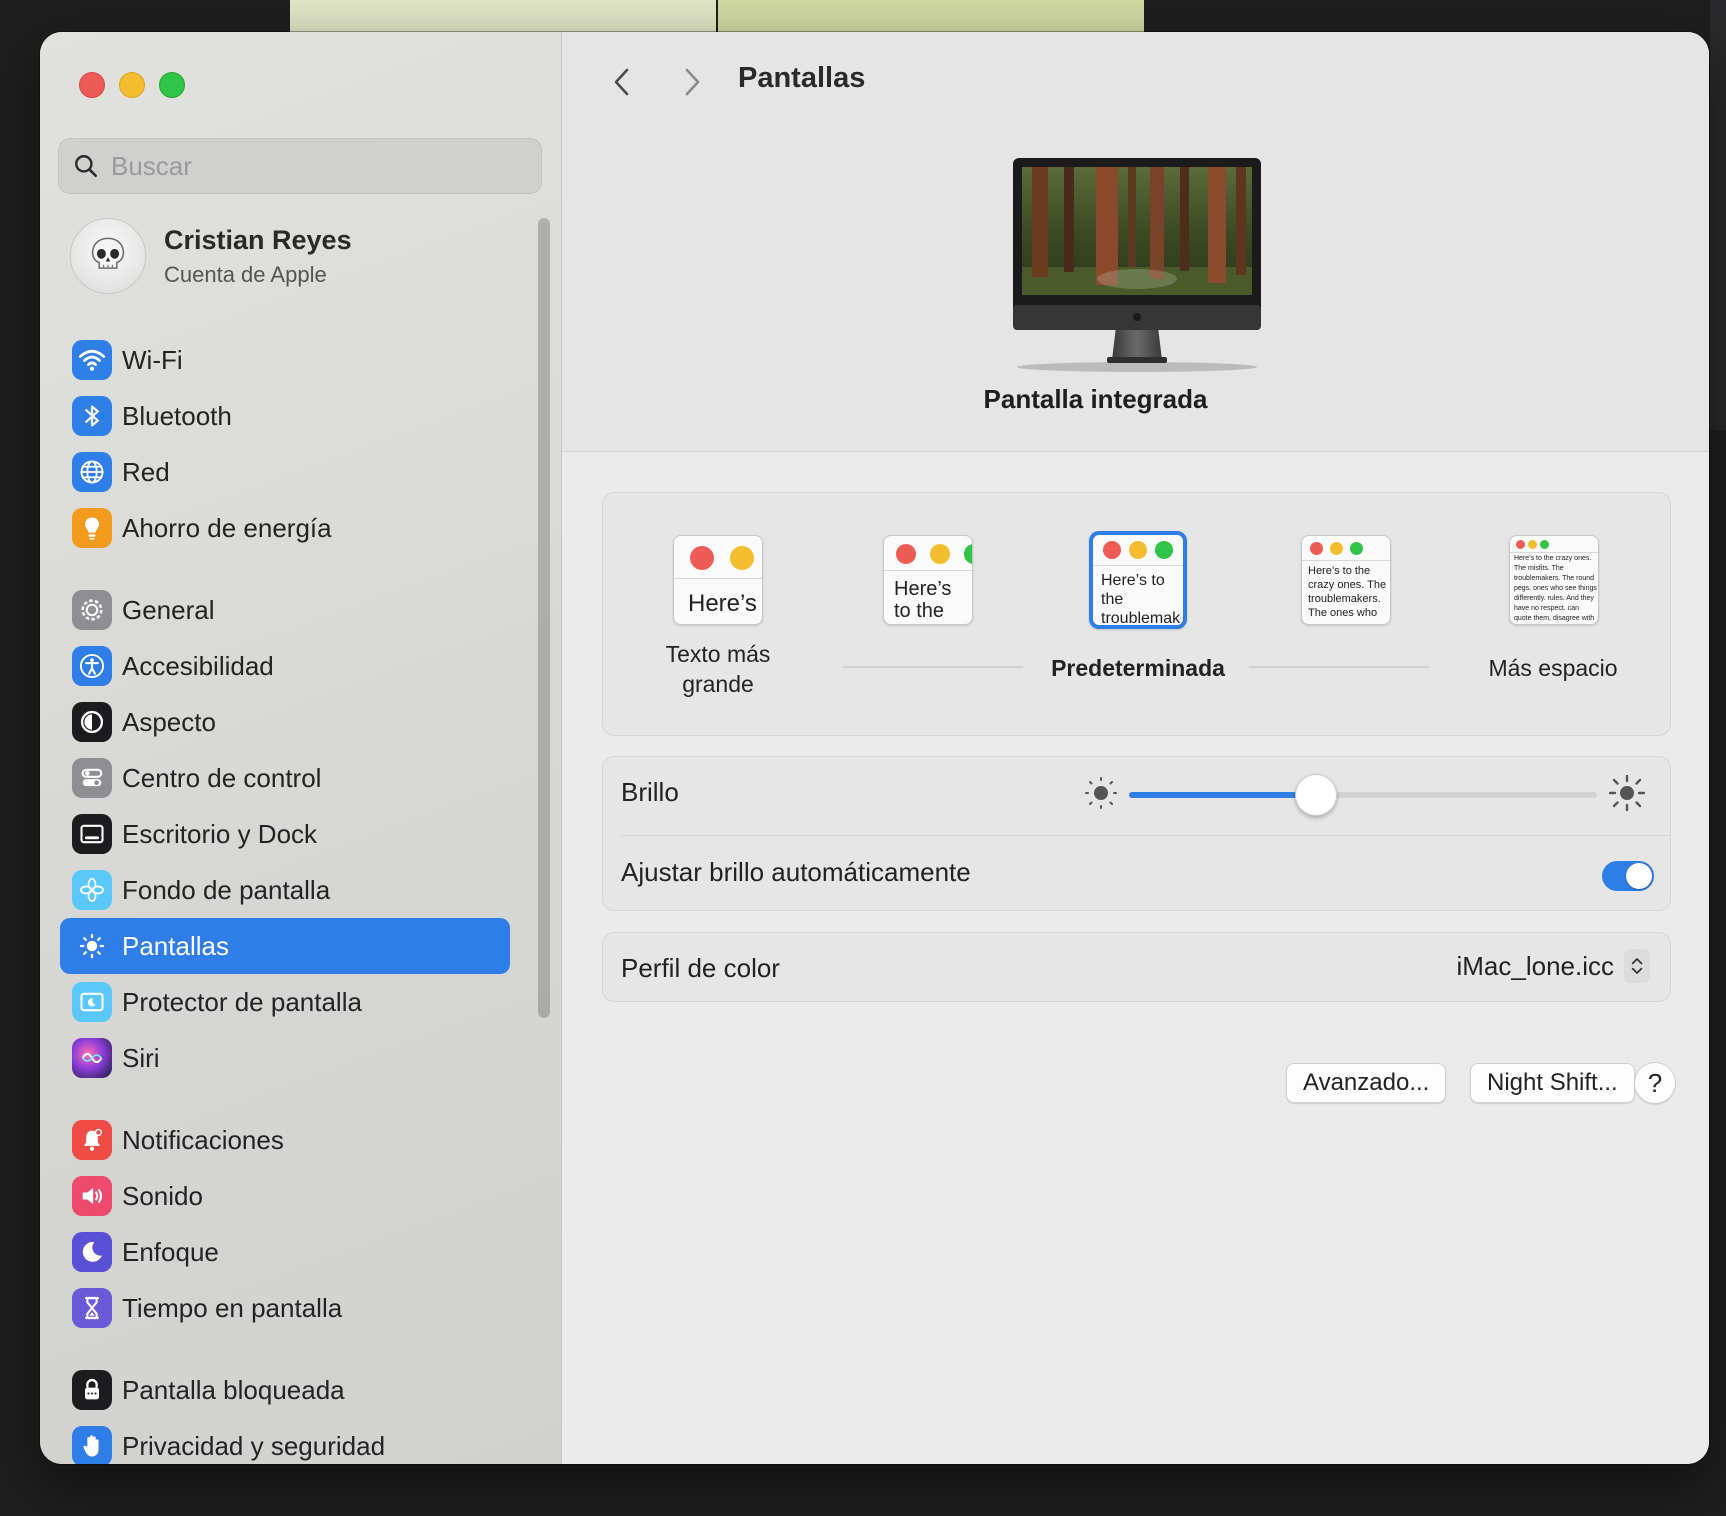  What do you see at coordinates (285, 1058) in the screenshot?
I see `sidebar-item-siri: Siri` at bounding box center [285, 1058].